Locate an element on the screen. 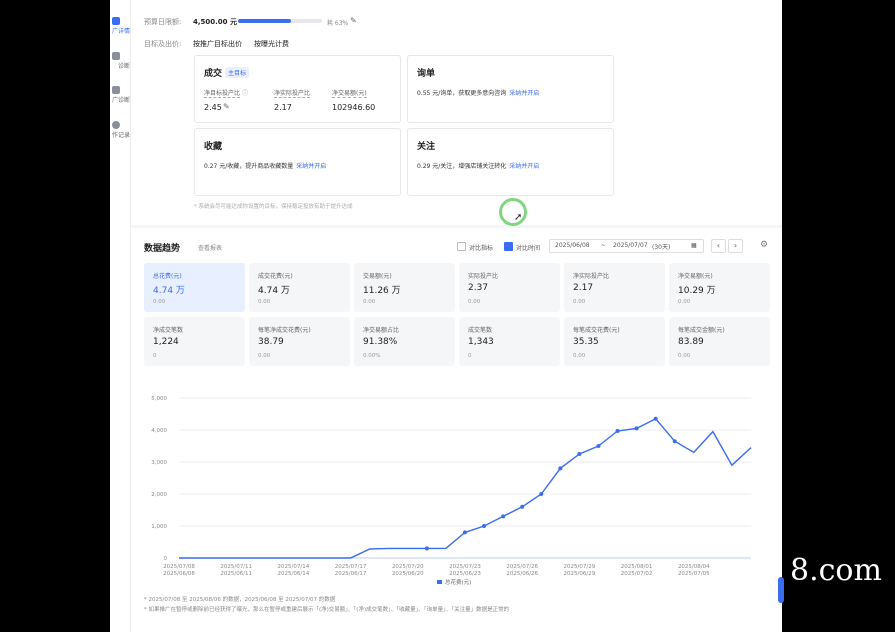 The height and width of the screenshot is (632, 895). kpi-card: 每笔净成交花费(元) 38.79 0.00 is located at coordinates (299, 341).